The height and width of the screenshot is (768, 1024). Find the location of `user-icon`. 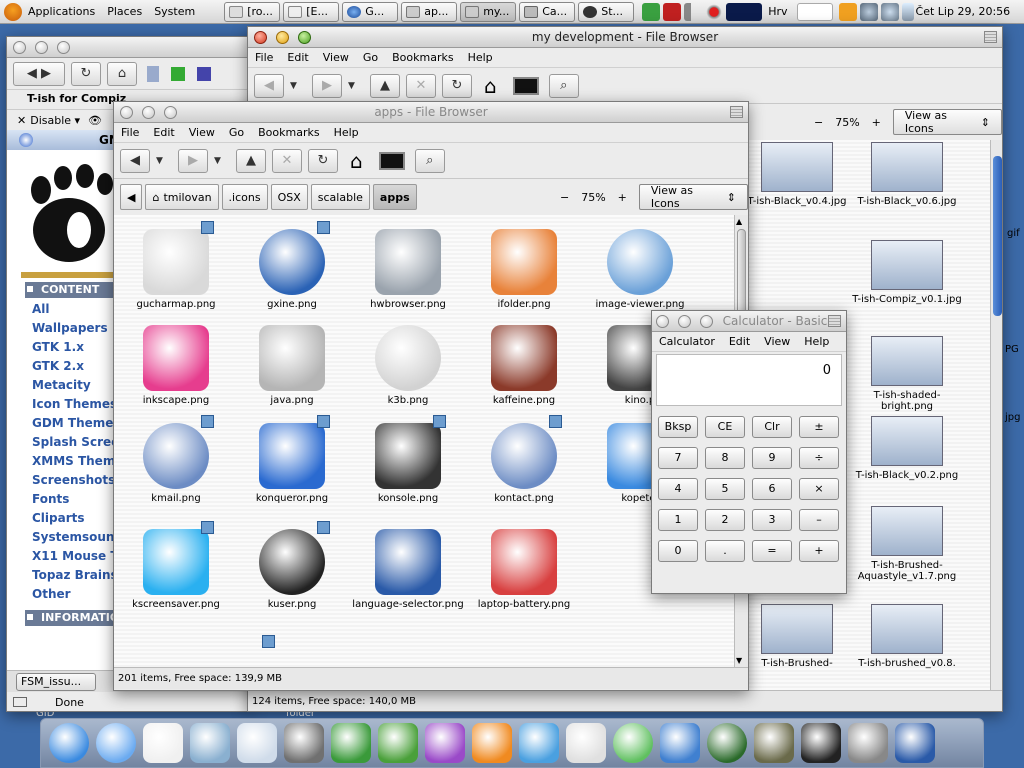

user-icon is located at coordinates (907, 11).